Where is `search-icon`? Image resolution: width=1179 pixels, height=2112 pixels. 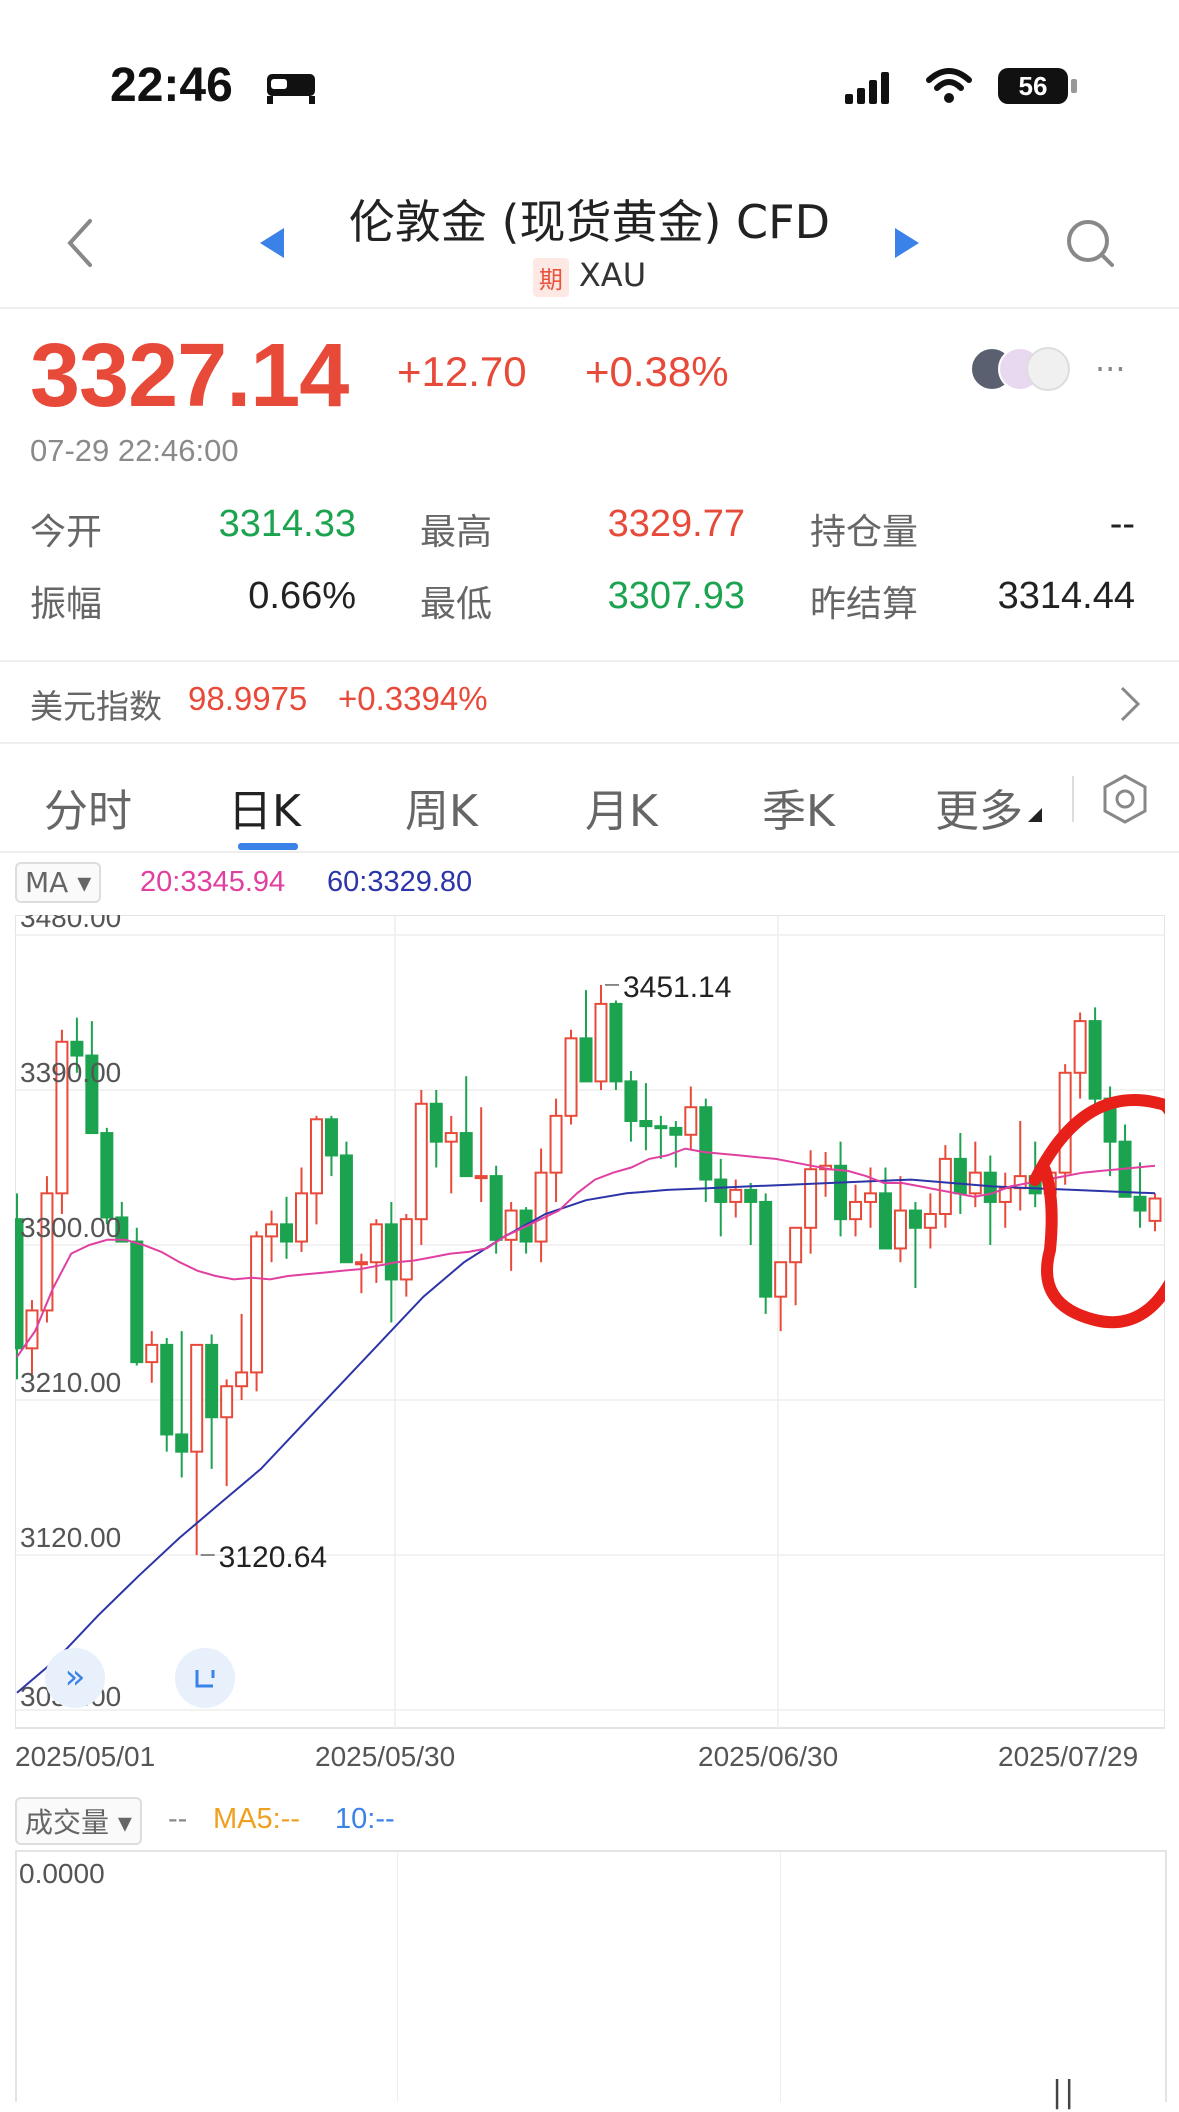 search-icon is located at coordinates (1091, 246).